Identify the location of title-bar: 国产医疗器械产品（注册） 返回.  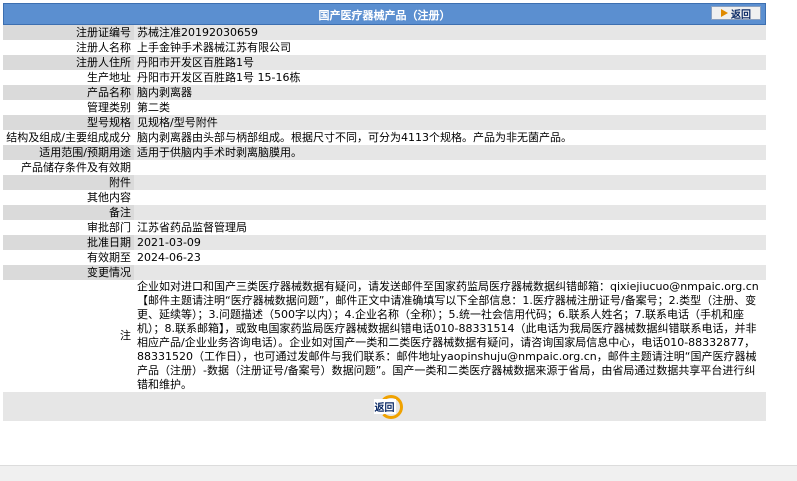
(384, 14).